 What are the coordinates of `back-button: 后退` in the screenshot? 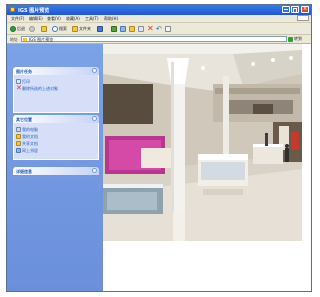 It's located at (17, 28).